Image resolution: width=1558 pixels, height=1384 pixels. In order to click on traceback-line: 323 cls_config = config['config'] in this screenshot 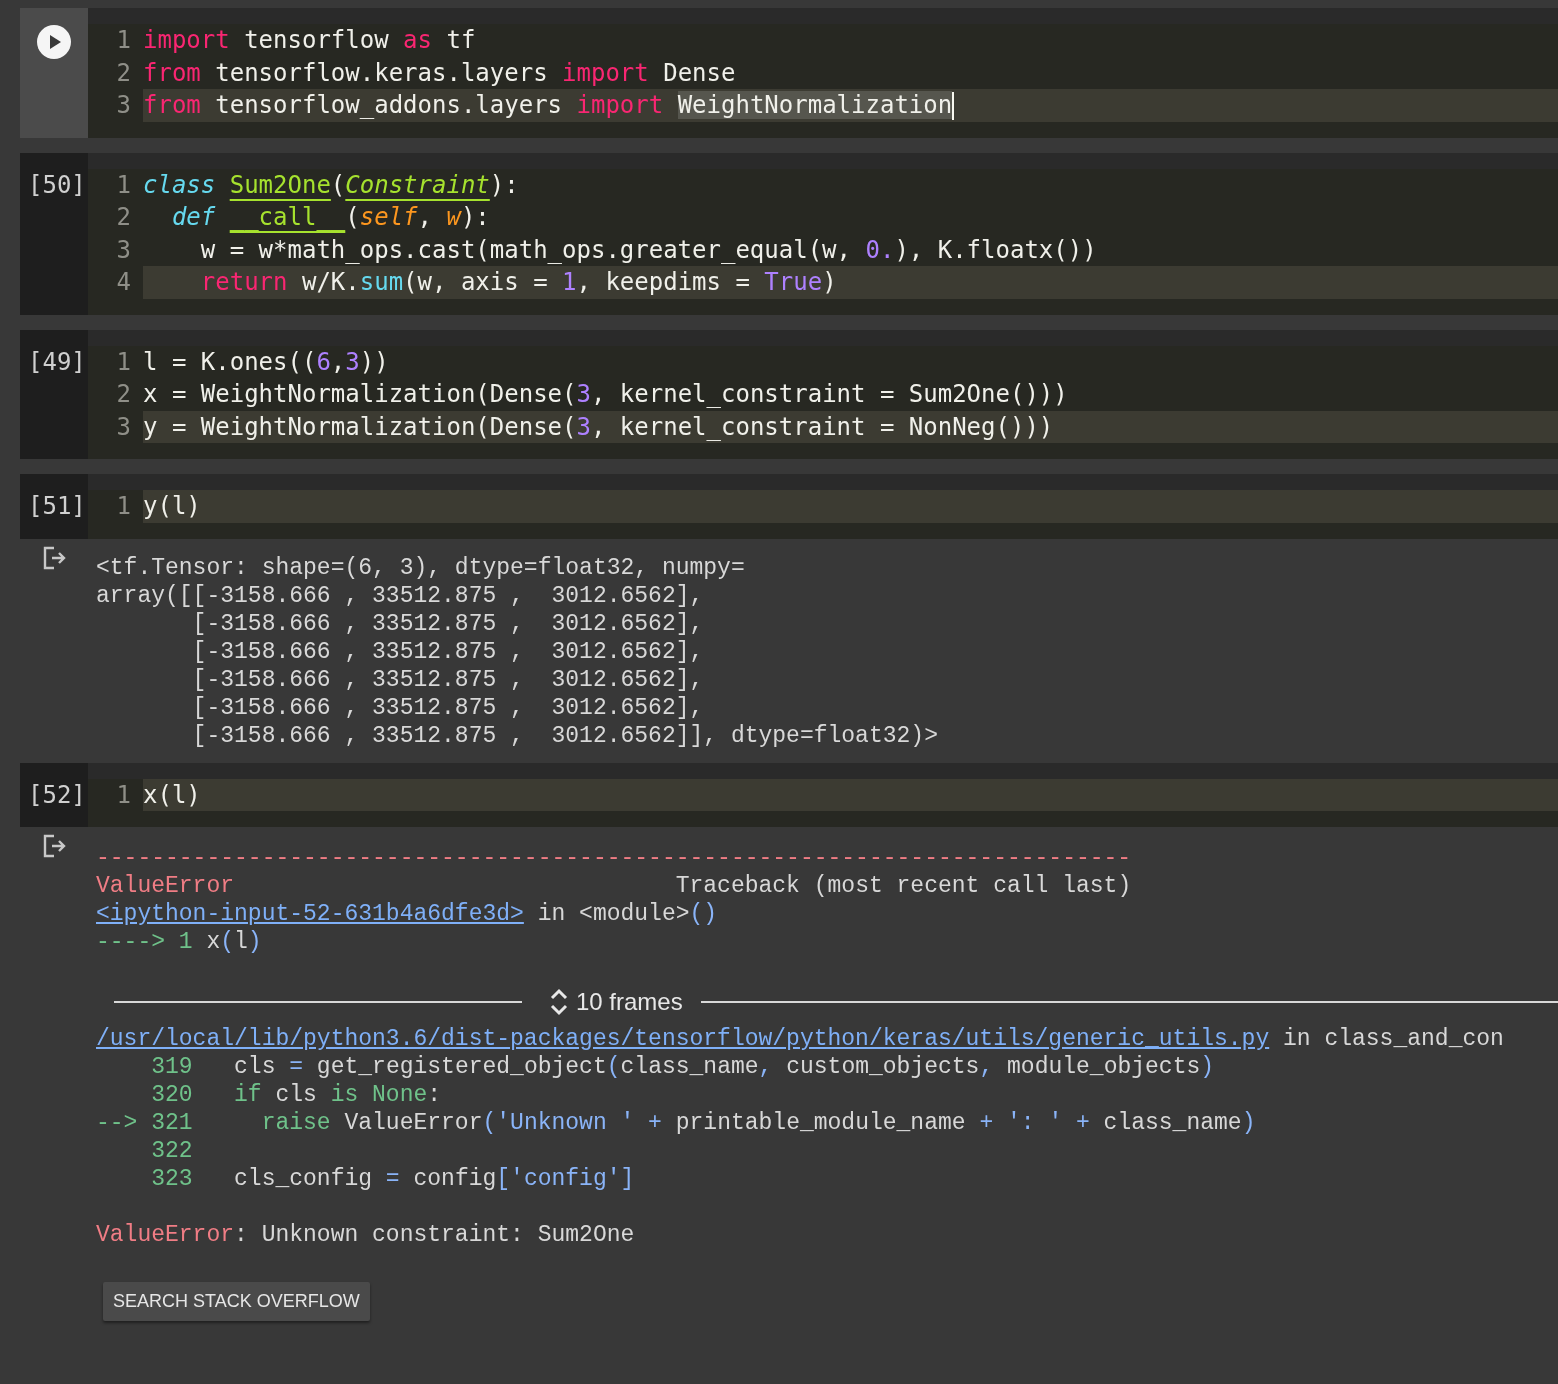, I will do `click(392, 1179)`.